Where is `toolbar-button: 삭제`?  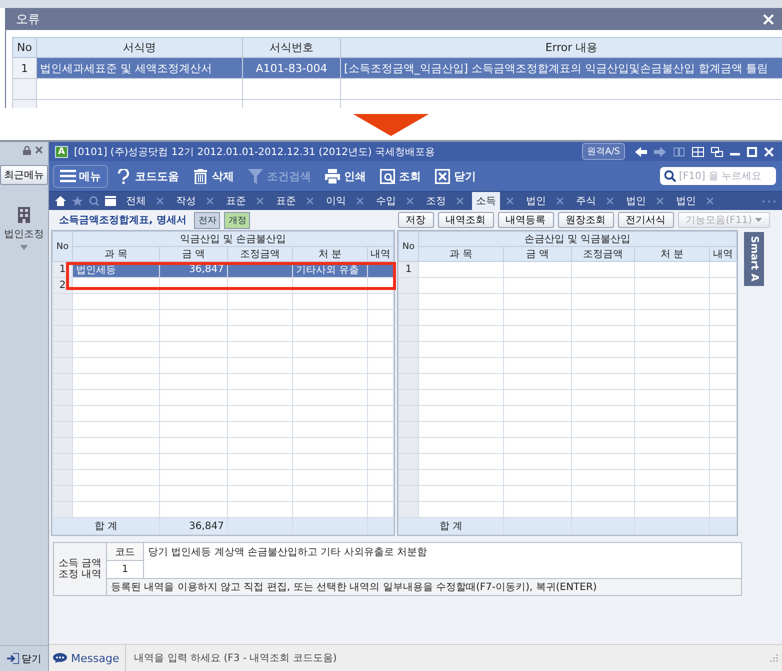 toolbar-button: 삭제 is located at coordinates (213, 176).